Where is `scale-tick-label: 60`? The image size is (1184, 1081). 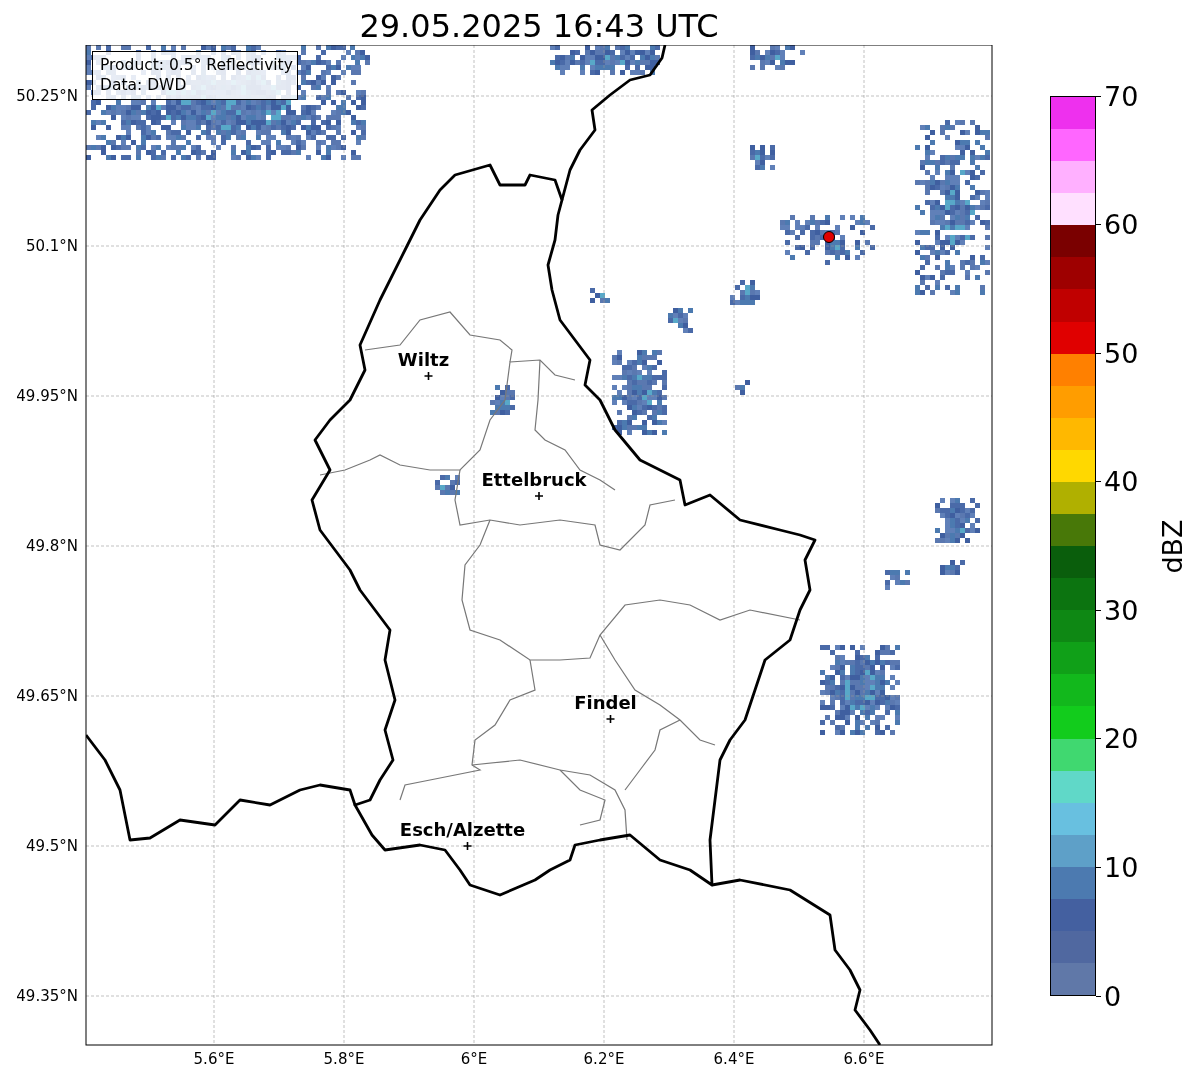
scale-tick-label: 60 is located at coordinates (1121, 225).